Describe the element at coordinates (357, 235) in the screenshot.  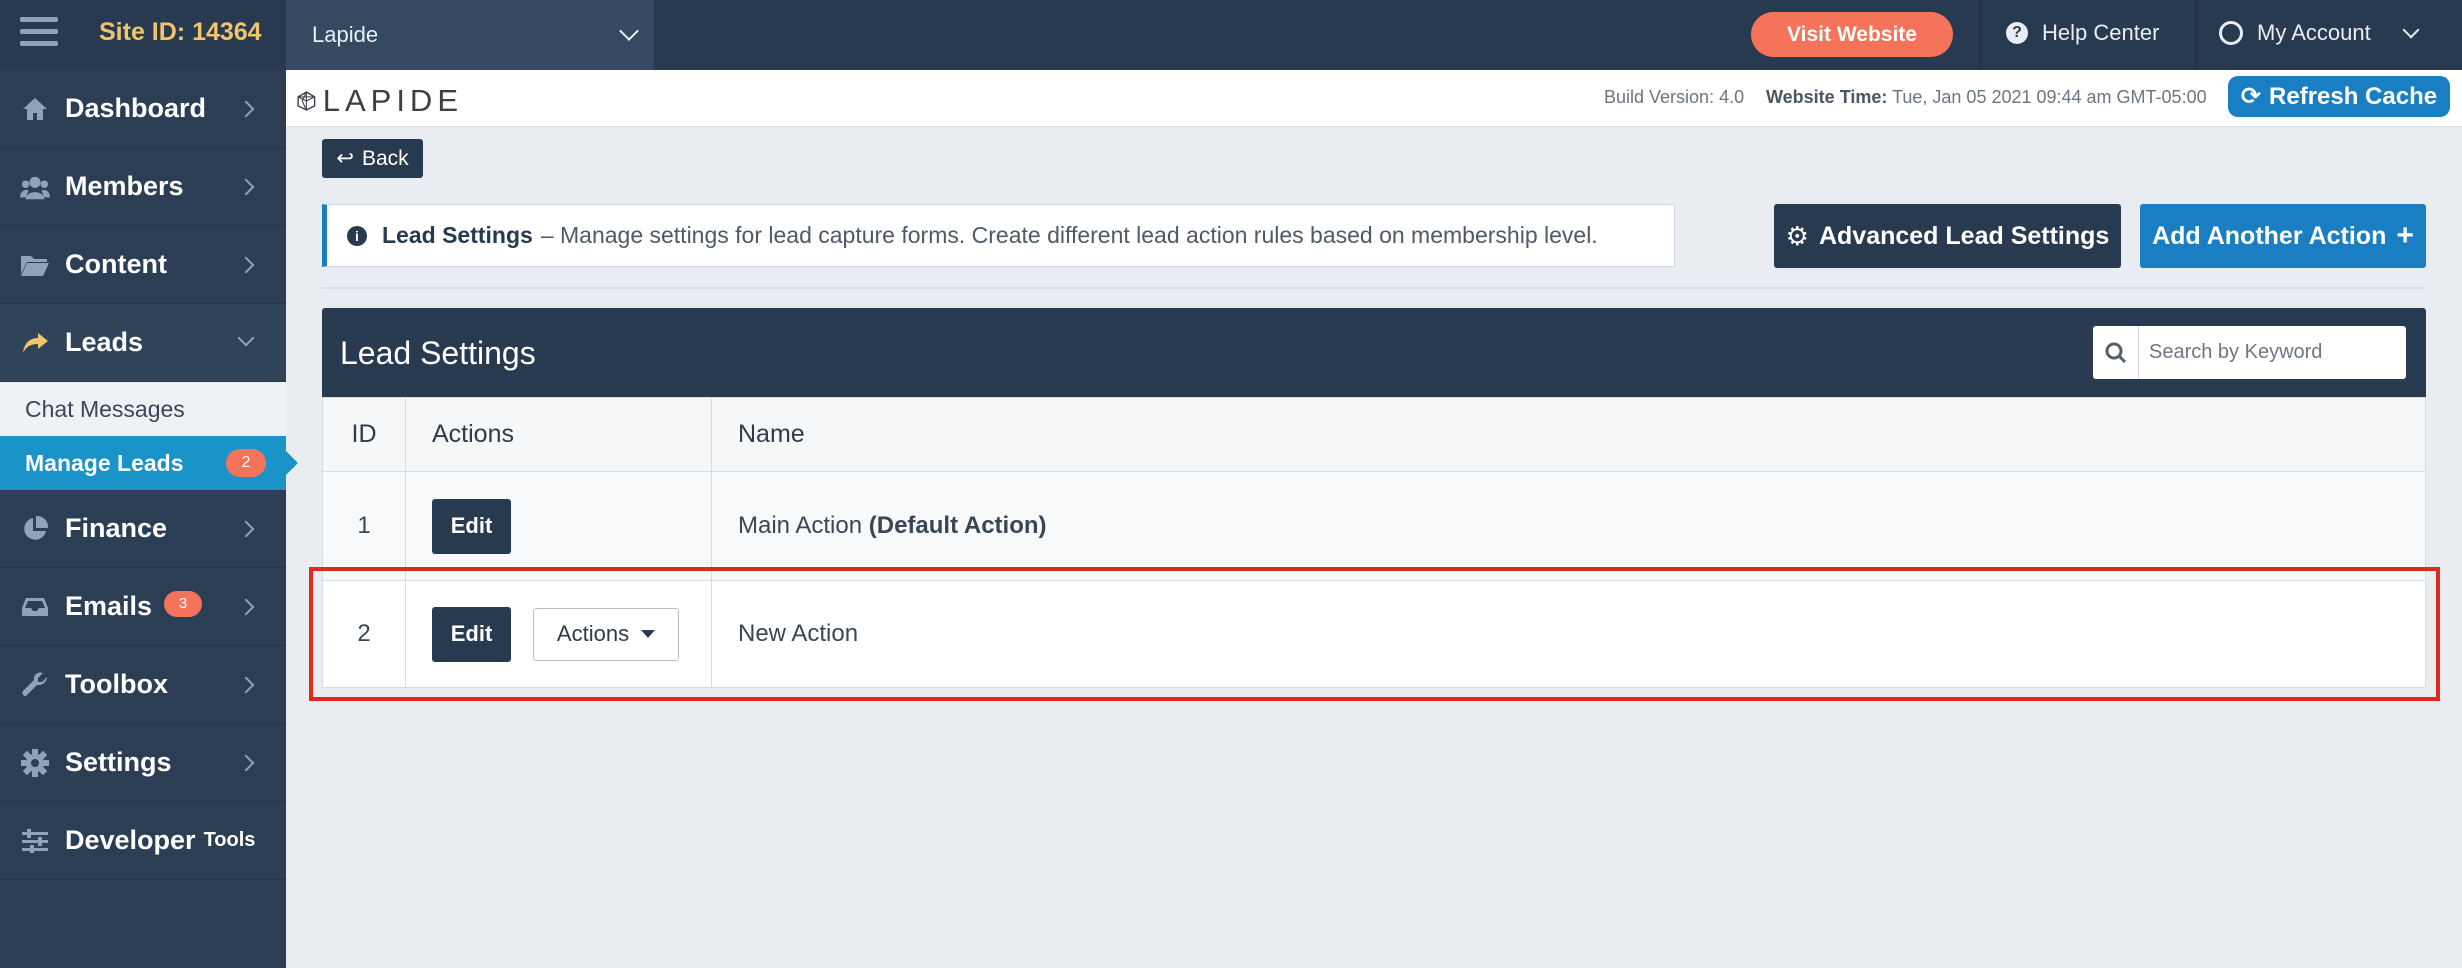
I see `info-circle-icon: i` at that location.